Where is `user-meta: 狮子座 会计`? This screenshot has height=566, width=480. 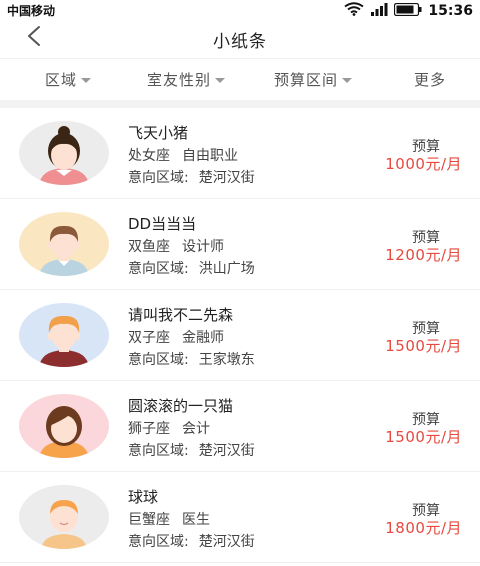
user-meta: 狮子座 会计 is located at coordinates (169, 428).